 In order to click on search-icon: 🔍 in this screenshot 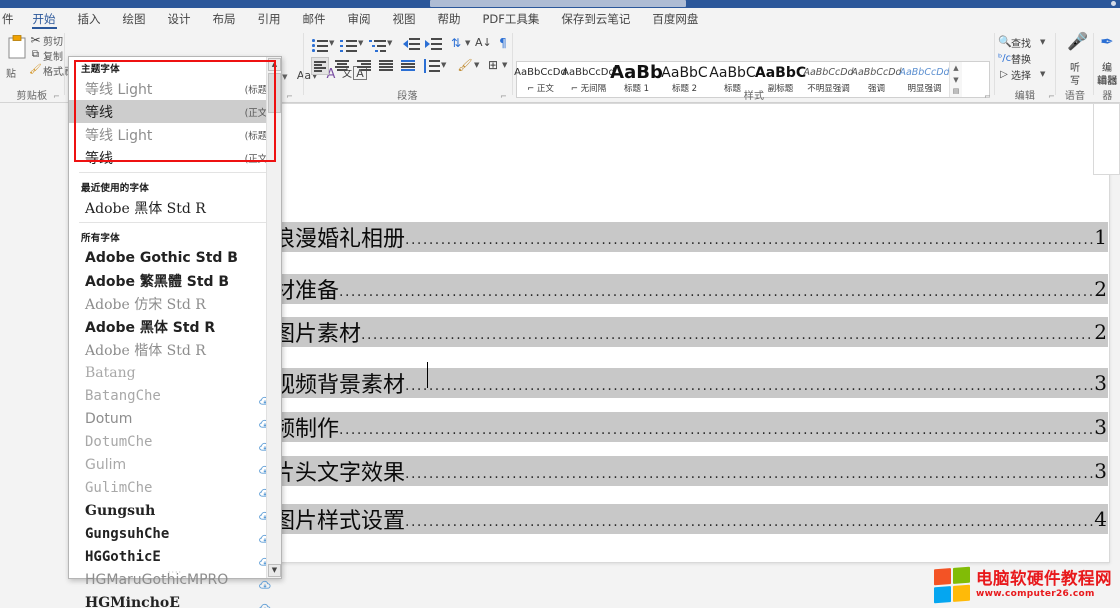, I will do `click(1005, 42)`.